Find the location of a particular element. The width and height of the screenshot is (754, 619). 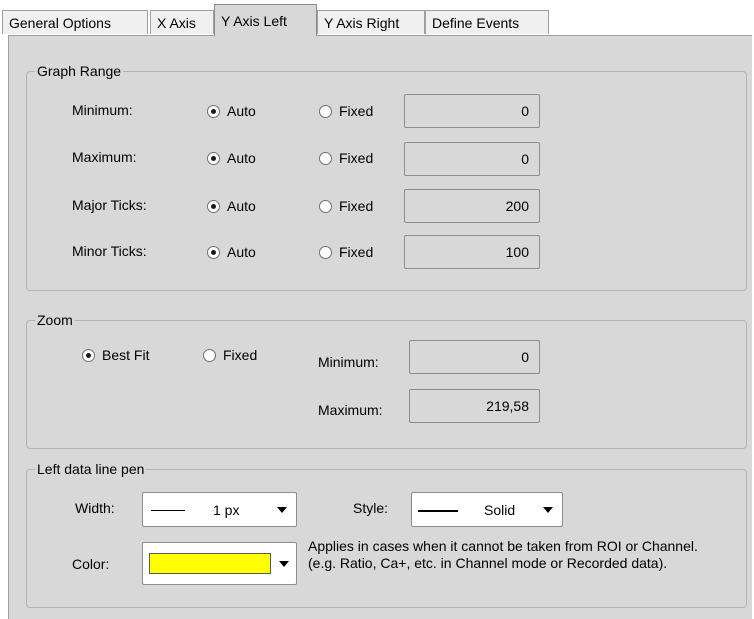

minor-ticks-fixed-radio: Fixed is located at coordinates (346, 252).